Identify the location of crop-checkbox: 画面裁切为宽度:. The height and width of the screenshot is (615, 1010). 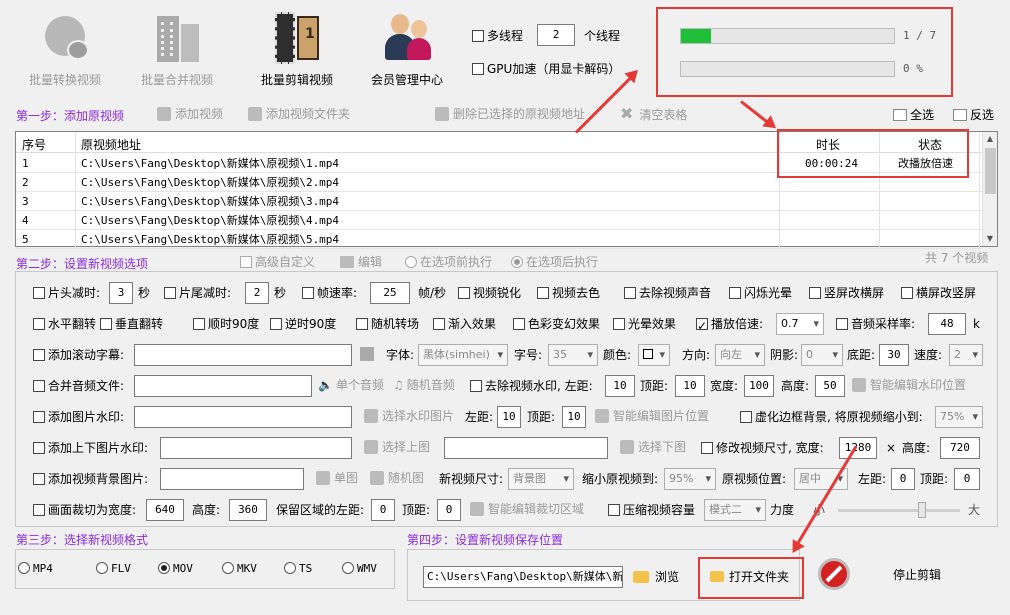
(84, 510).